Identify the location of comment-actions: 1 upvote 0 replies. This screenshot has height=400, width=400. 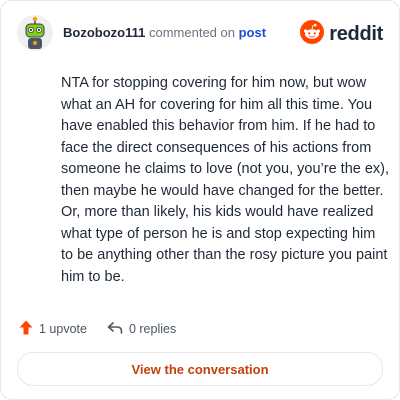
(97, 329).